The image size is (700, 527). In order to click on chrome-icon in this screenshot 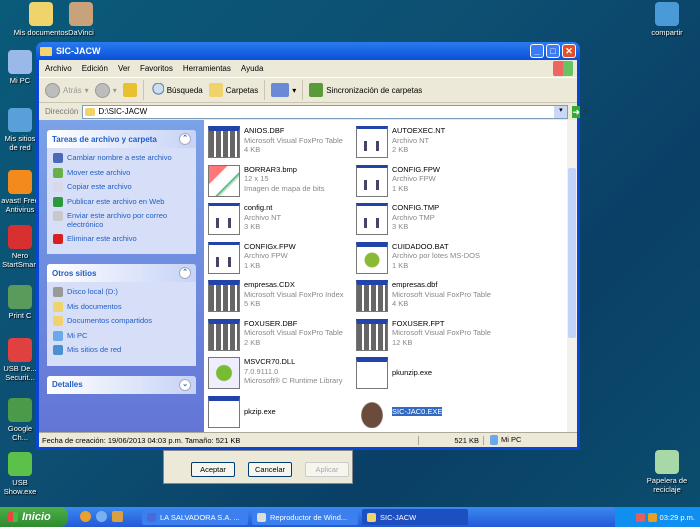, I will do `click(85, 516)`.